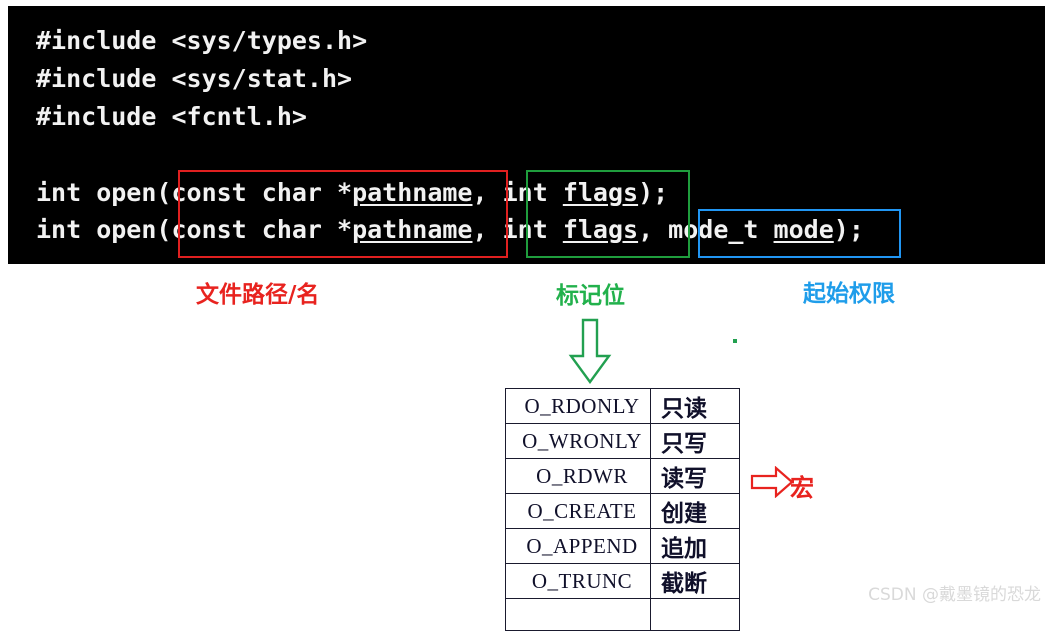 The height and width of the screenshot is (631, 1053). I want to click on table-row: O_WRONLY 只写, so click(622, 441).